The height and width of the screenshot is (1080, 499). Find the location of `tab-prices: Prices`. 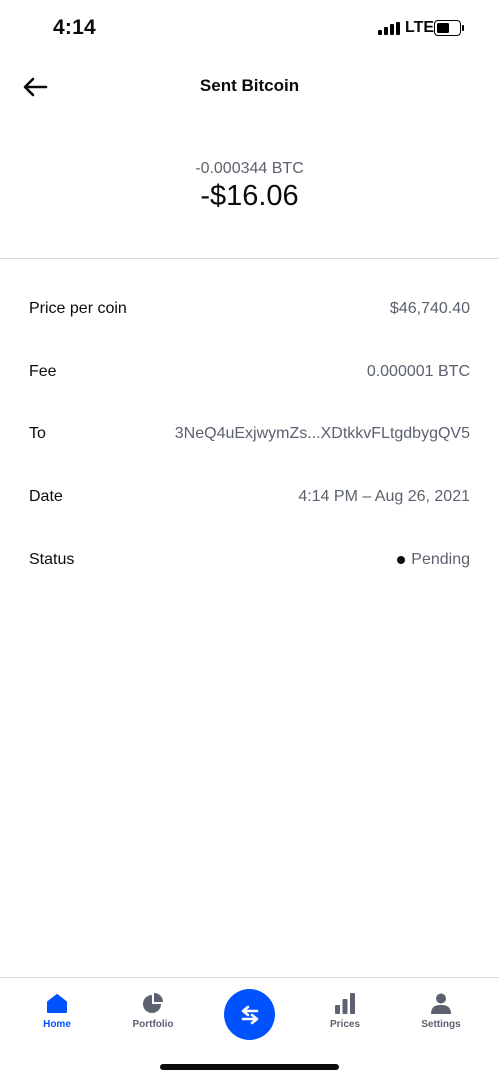

tab-prices: Prices is located at coordinates (345, 1011).